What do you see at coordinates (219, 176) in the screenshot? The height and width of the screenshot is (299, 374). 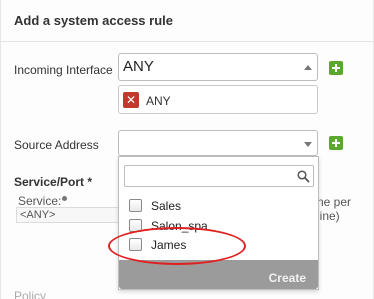 I see `dropdown-search-input` at bounding box center [219, 176].